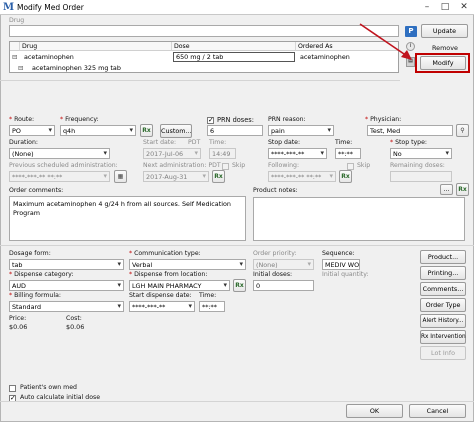  I want to click on next-admin-label: Next administration: PDT, so click(182, 165).